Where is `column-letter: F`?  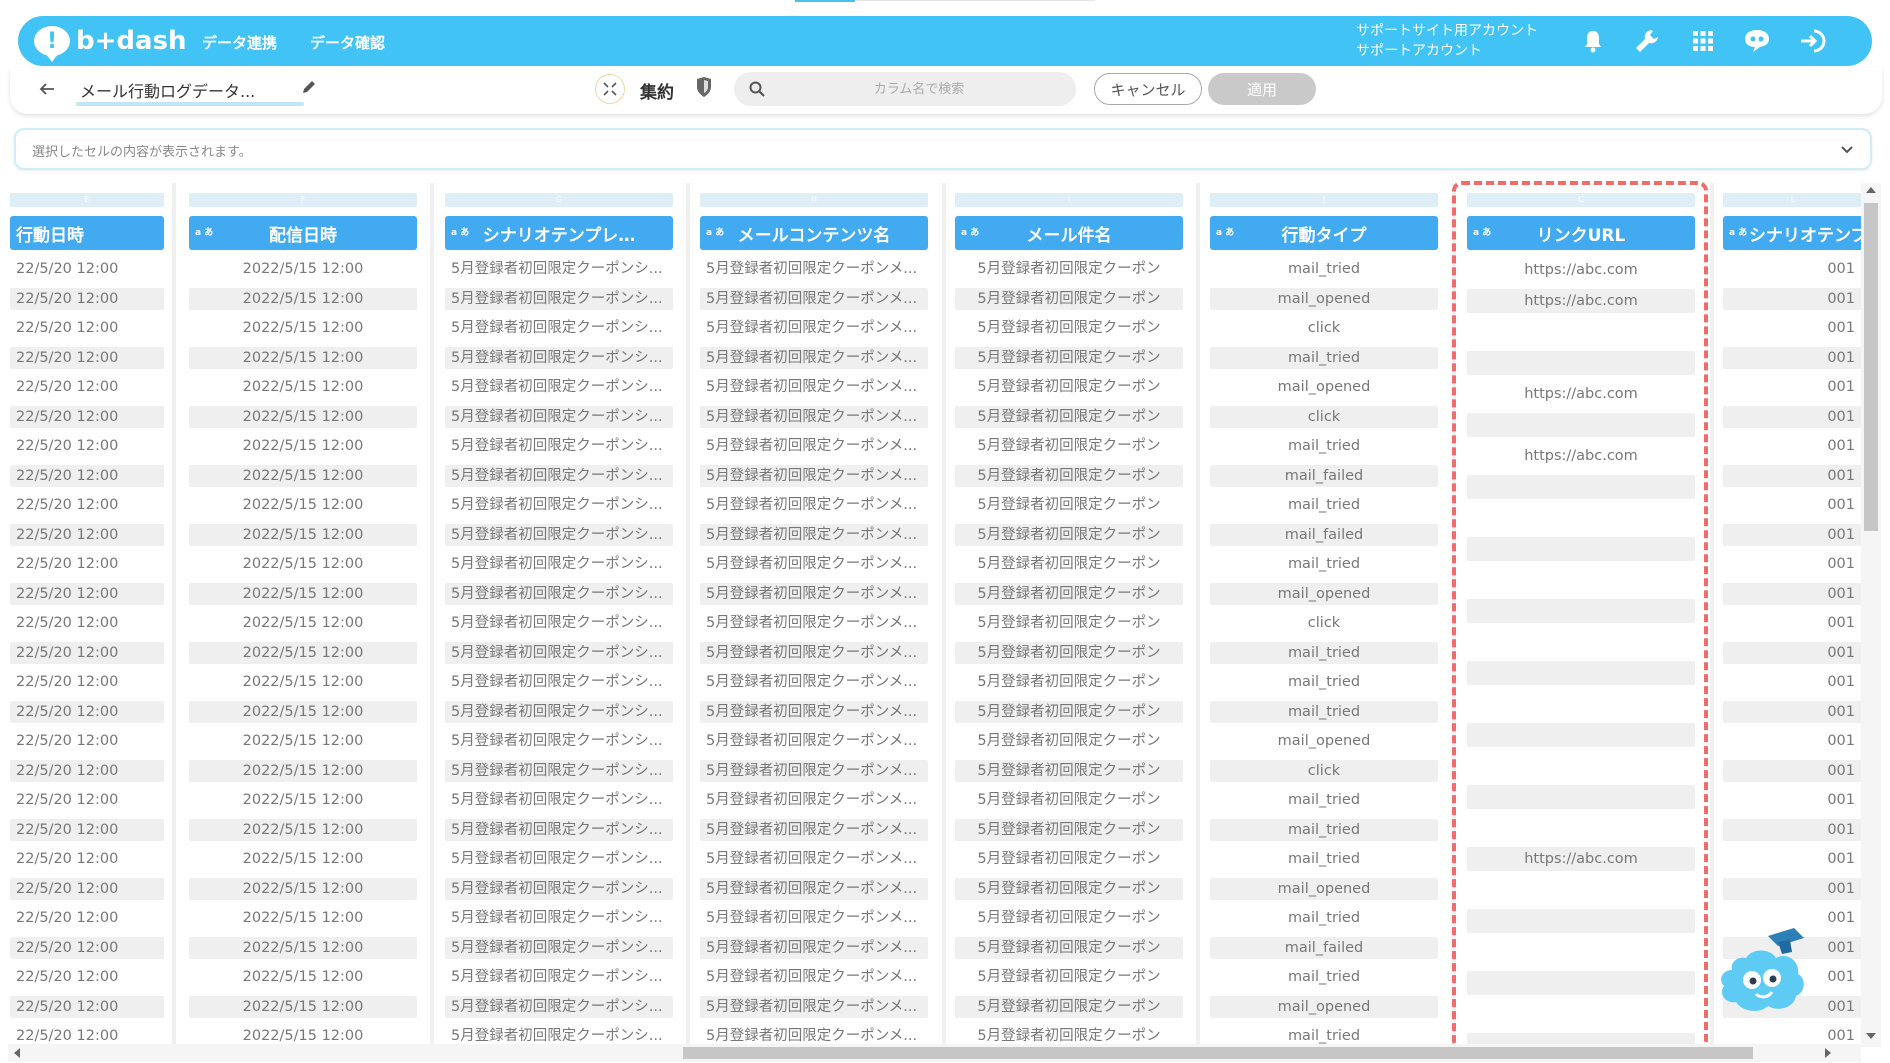
column-letter: F is located at coordinates (303, 200).